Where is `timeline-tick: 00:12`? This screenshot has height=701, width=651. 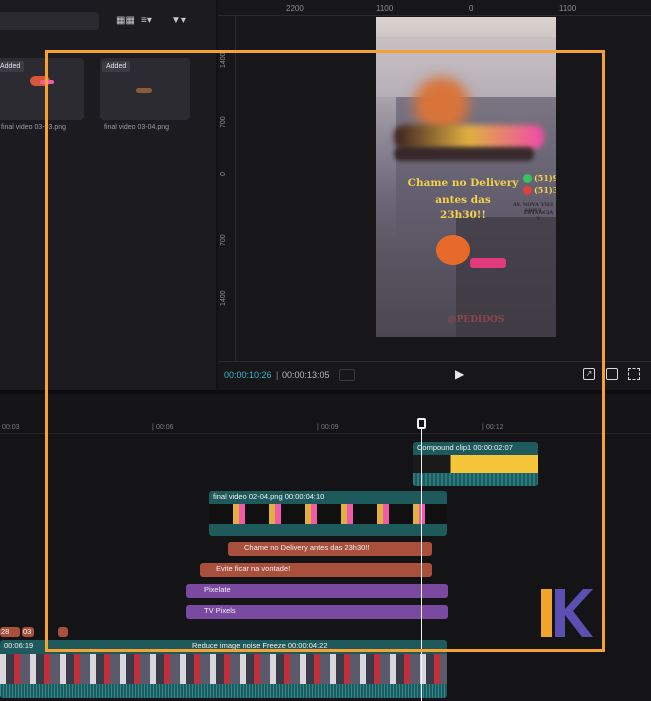 timeline-tick: 00:12 is located at coordinates (495, 427).